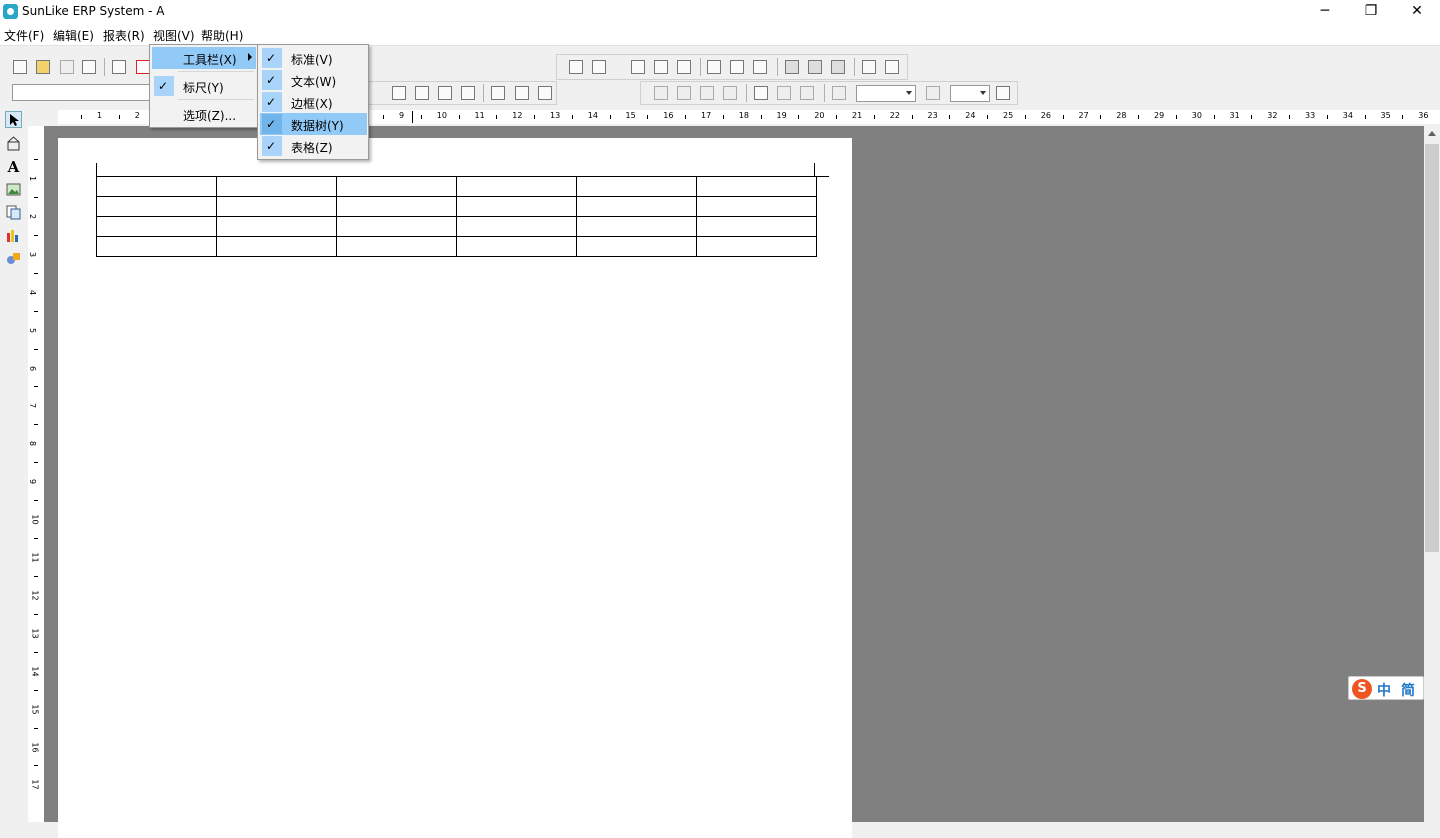 The width and height of the screenshot is (1440, 838). What do you see at coordinates (20, 67) in the screenshot?
I see `new-file-icon` at bounding box center [20, 67].